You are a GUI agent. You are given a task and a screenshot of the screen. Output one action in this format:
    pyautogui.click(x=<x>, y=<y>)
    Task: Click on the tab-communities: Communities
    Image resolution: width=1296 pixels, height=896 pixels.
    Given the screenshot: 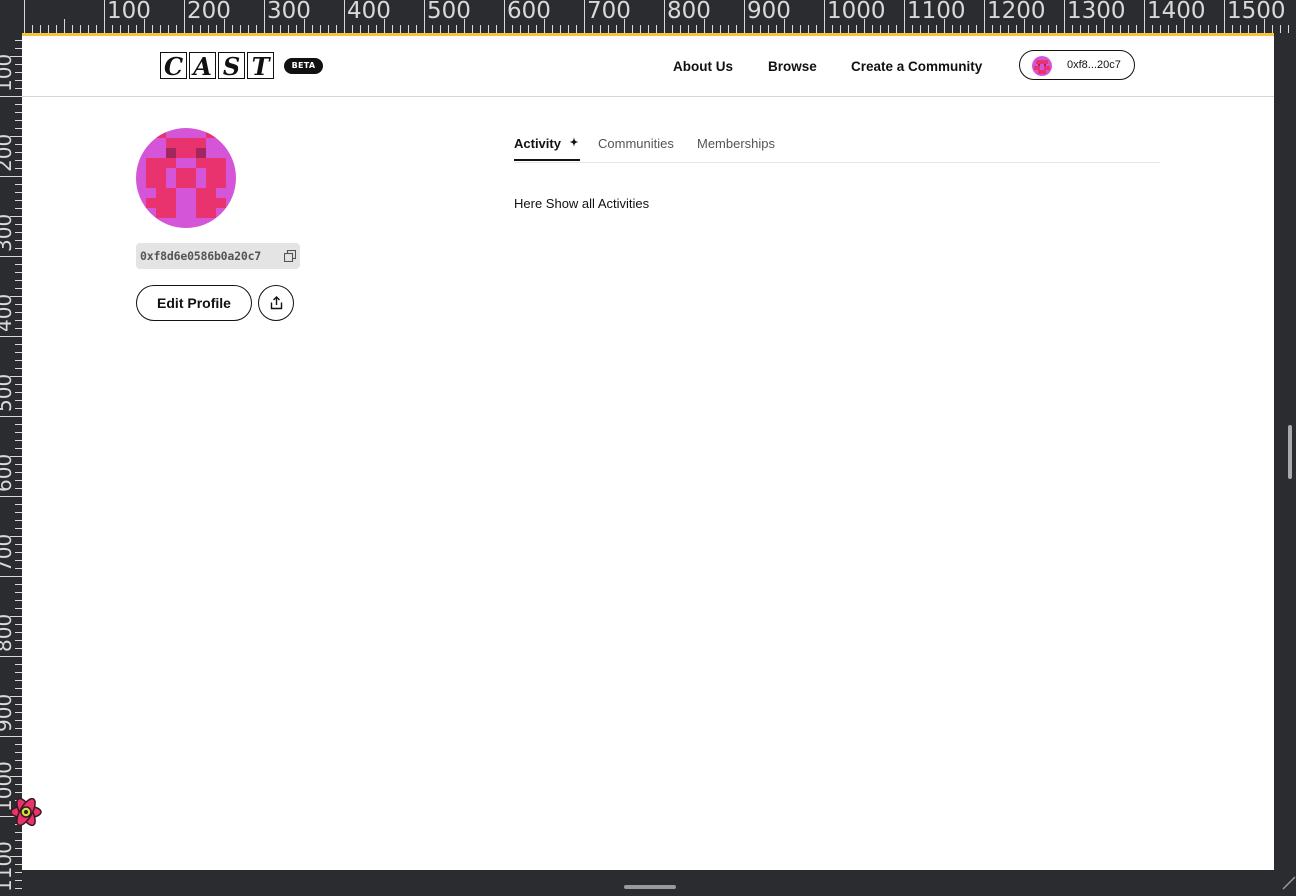 What is the action you would take?
    pyautogui.click(x=636, y=144)
    